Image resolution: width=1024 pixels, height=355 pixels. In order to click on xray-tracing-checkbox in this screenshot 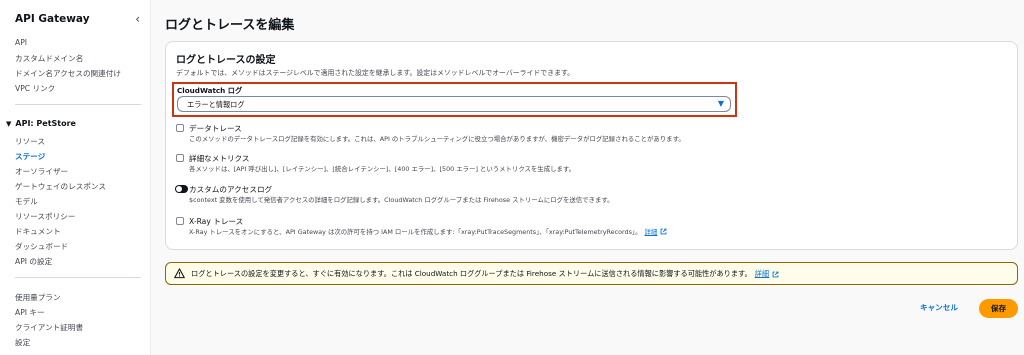, I will do `click(180, 221)`.